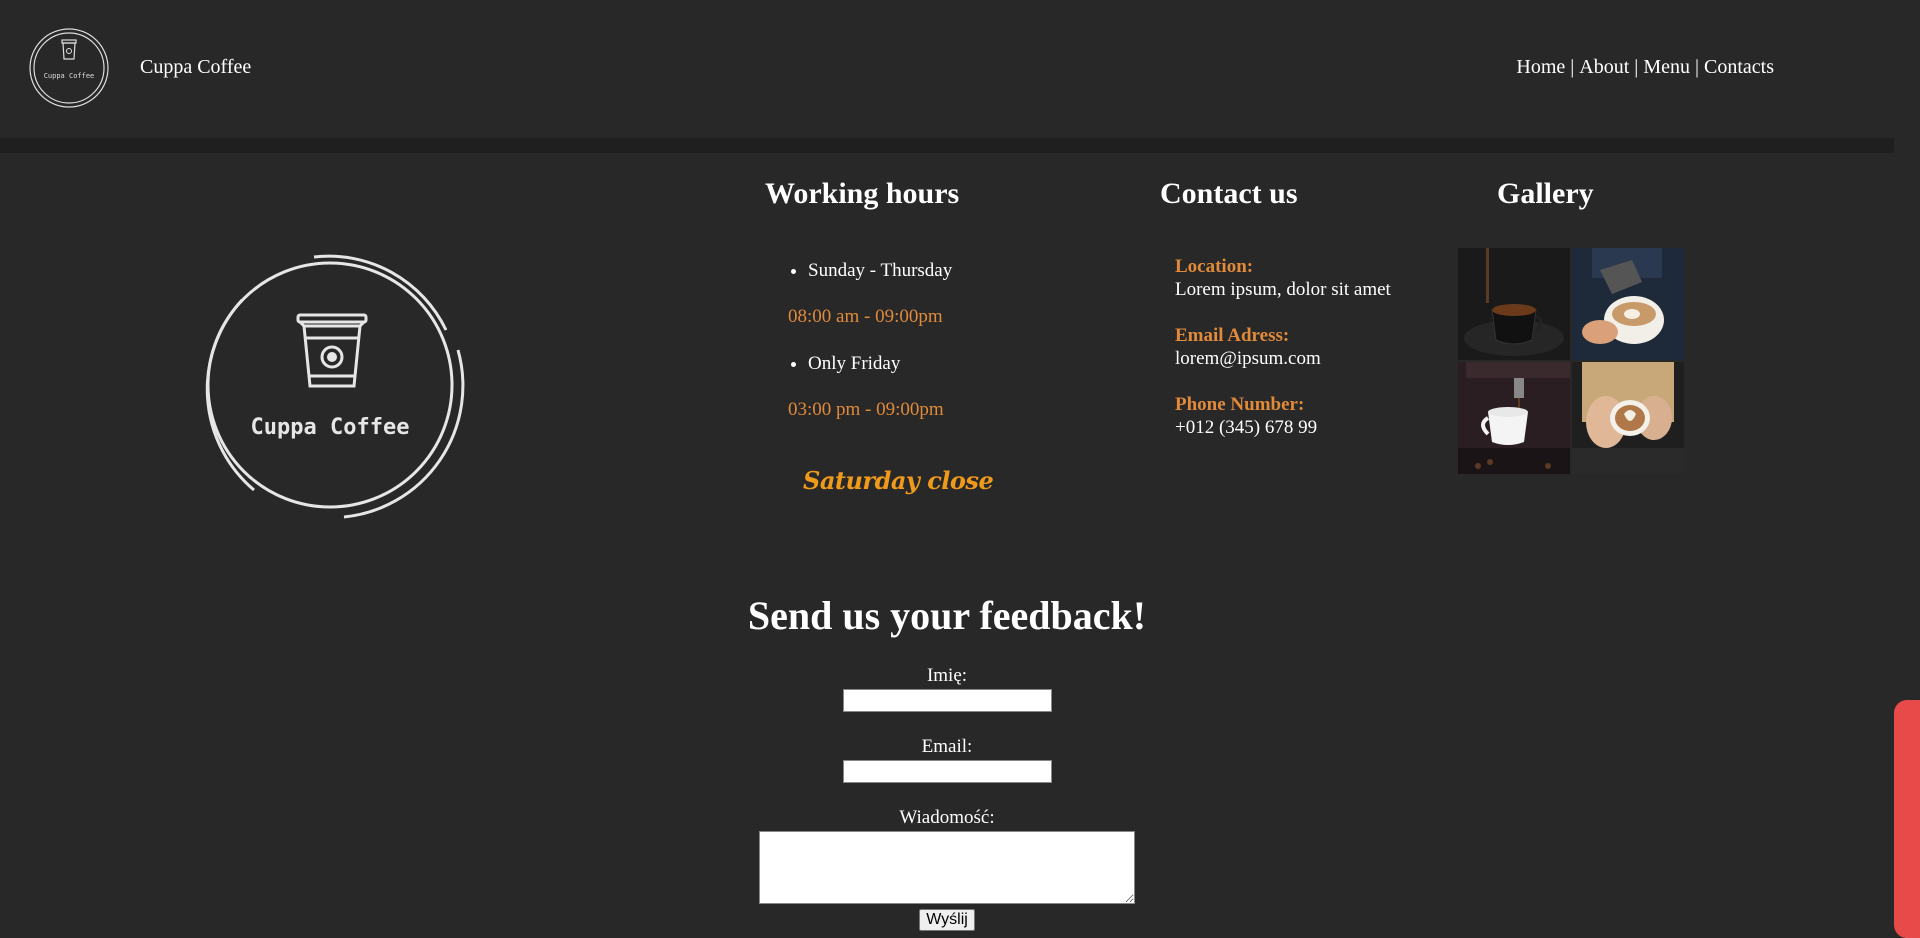 This screenshot has height=938, width=1920. Describe the element at coordinates (865, 316) in the screenshot. I see `hours-time: 08:00 am - 09:00pm` at that location.